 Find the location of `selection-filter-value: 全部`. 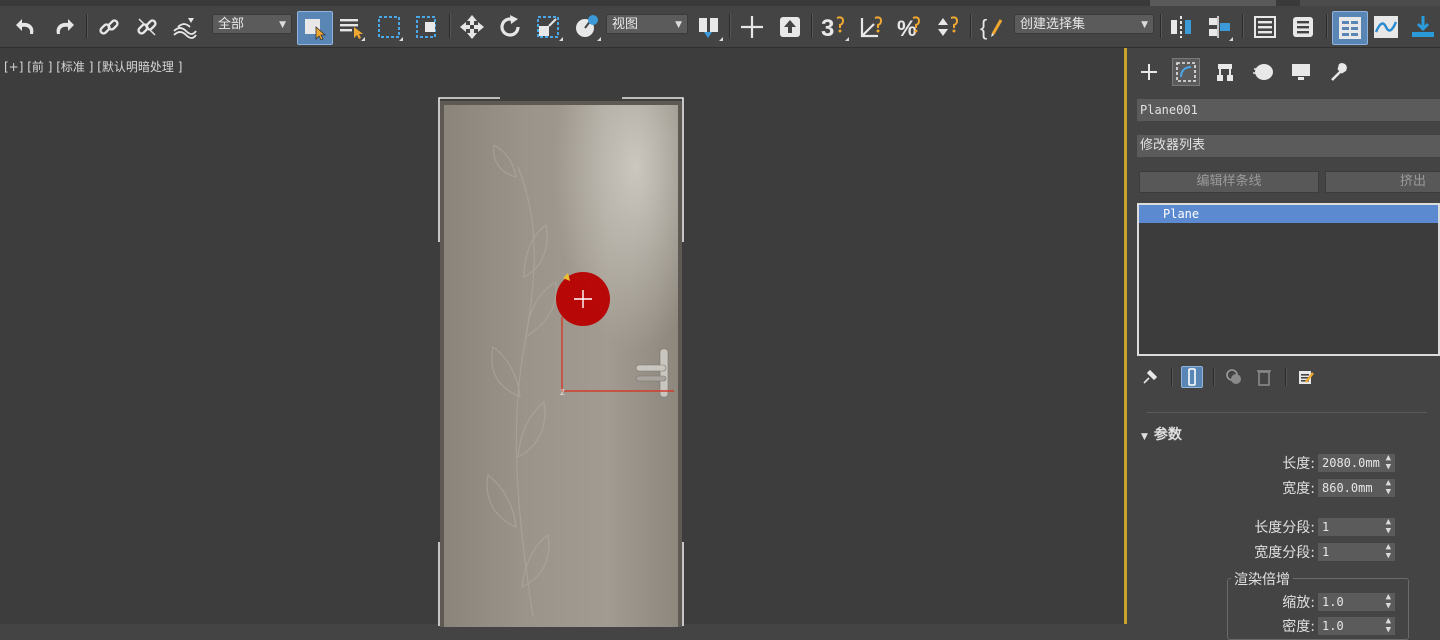

selection-filter-value: 全部 is located at coordinates (231, 24).